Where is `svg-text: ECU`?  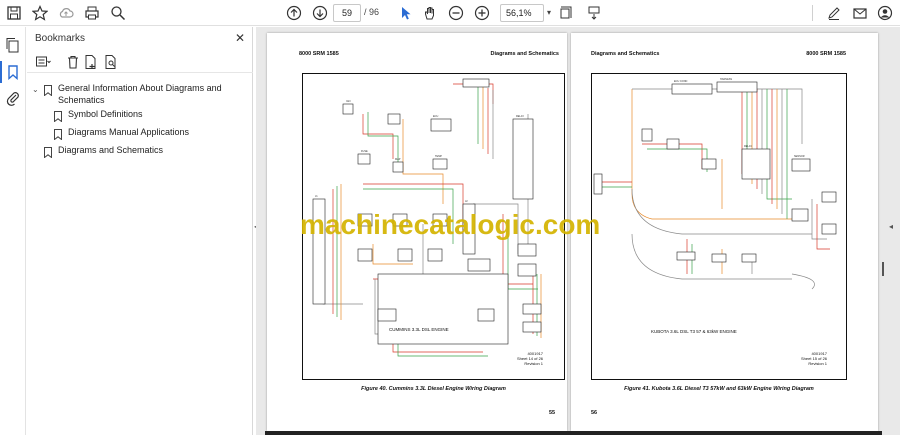 svg-text: ECU is located at coordinates (435, 116).